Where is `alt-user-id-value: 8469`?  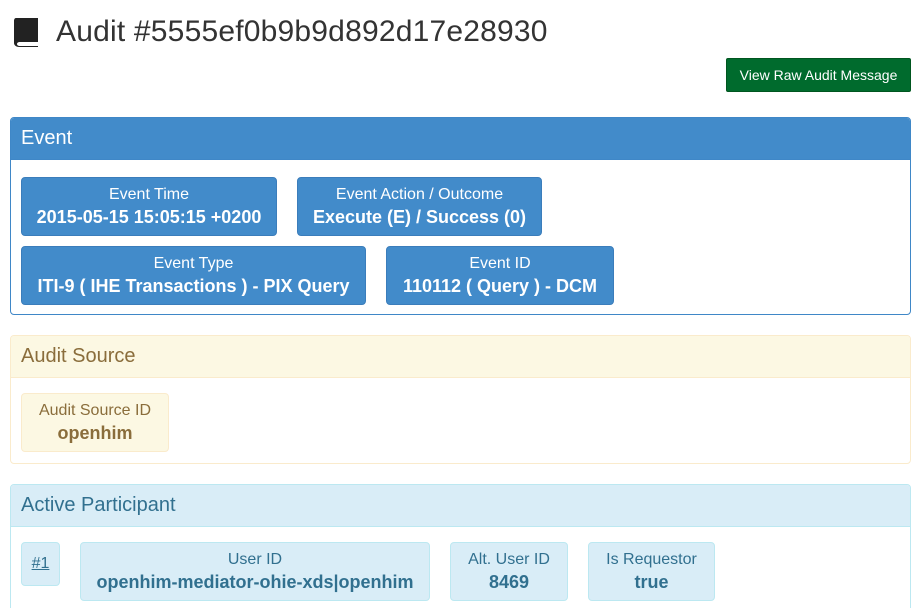 alt-user-id-value: 8469 is located at coordinates (509, 581).